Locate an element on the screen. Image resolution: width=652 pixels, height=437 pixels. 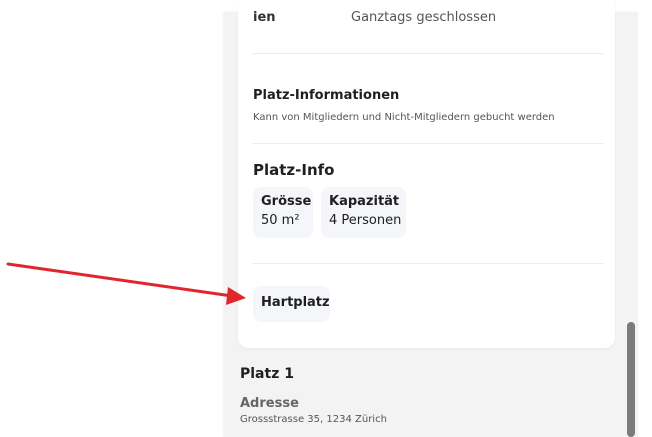
capacity-label: Kapazität is located at coordinates (364, 201).